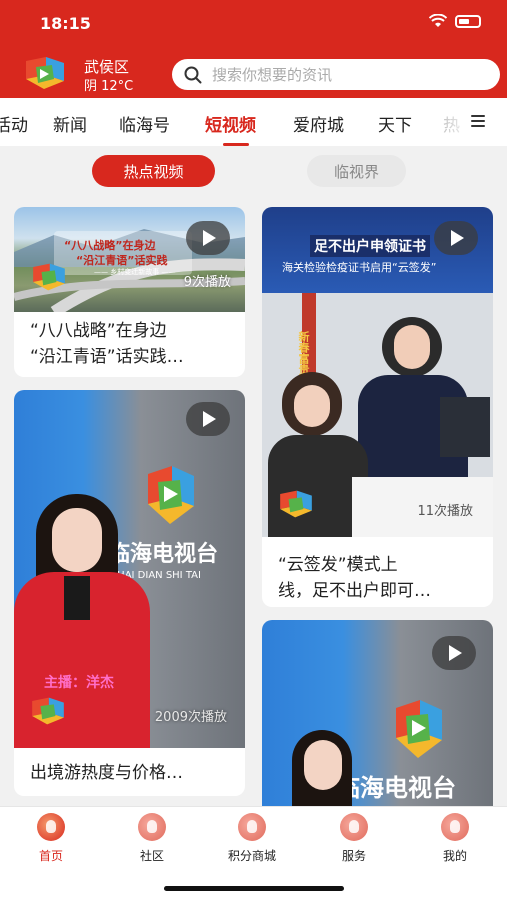  Describe the element at coordinates (50, 856) in the screenshot. I see `nav-label: 首页` at that location.